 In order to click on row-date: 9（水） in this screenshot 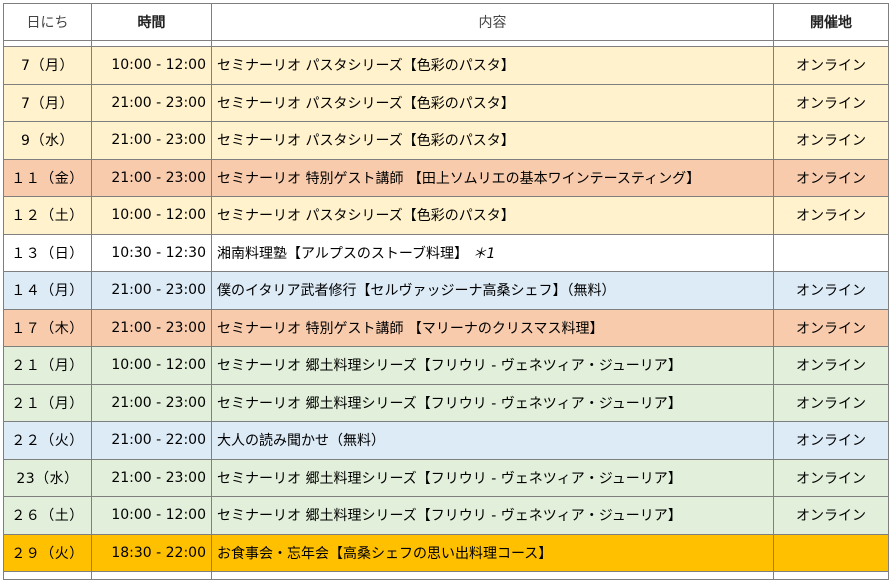, I will do `click(47, 140)`.